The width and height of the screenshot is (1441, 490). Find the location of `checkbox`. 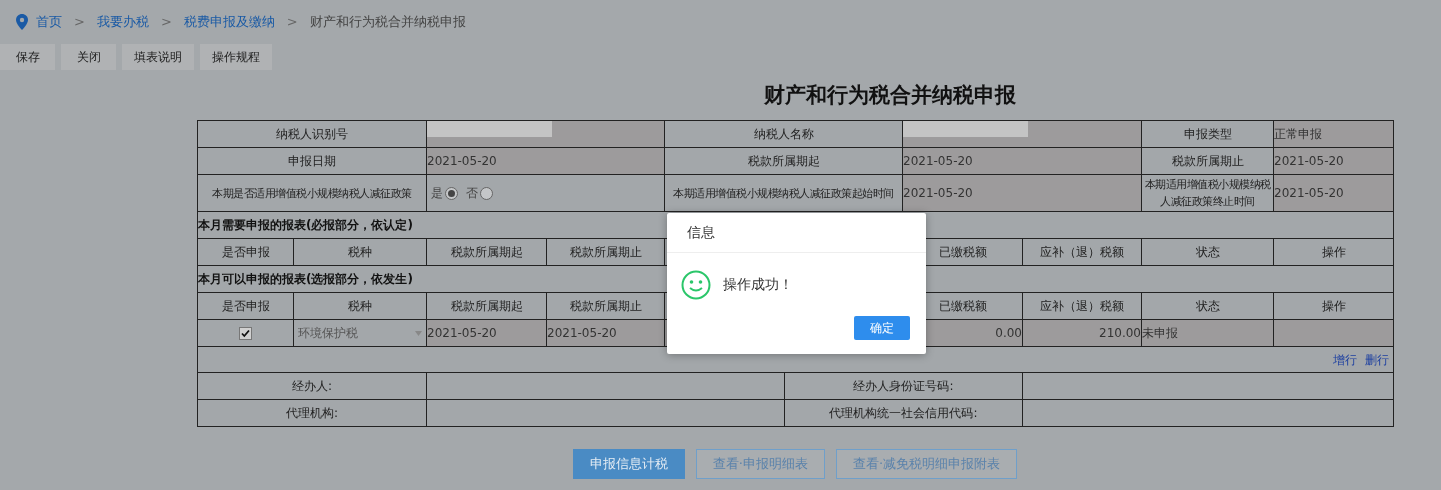

checkbox is located at coordinates (245, 333).